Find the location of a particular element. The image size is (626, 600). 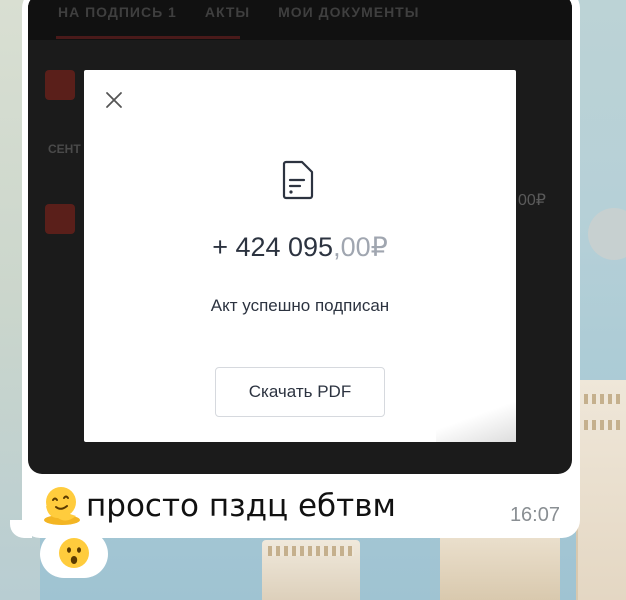

image-tab: НА ПОДПИСЬ 1 is located at coordinates (117, 12).